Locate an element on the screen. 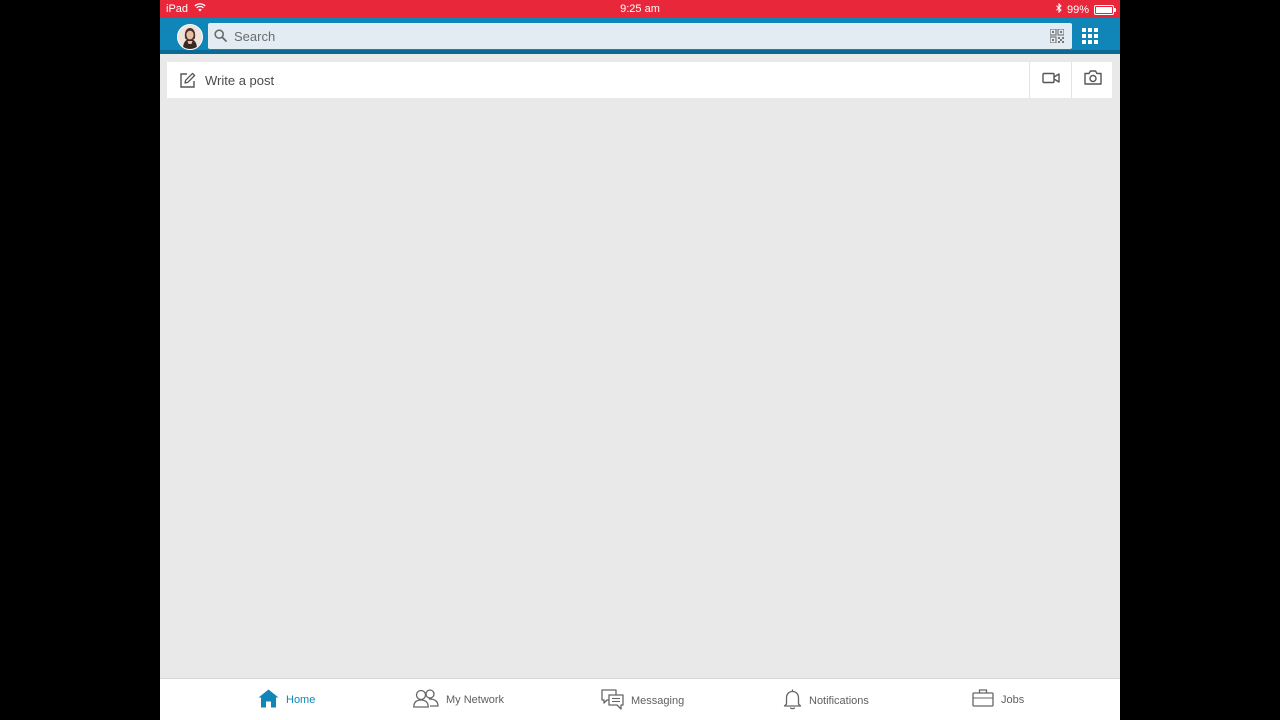 The image size is (1280, 720). profile-avatar is located at coordinates (190, 37).